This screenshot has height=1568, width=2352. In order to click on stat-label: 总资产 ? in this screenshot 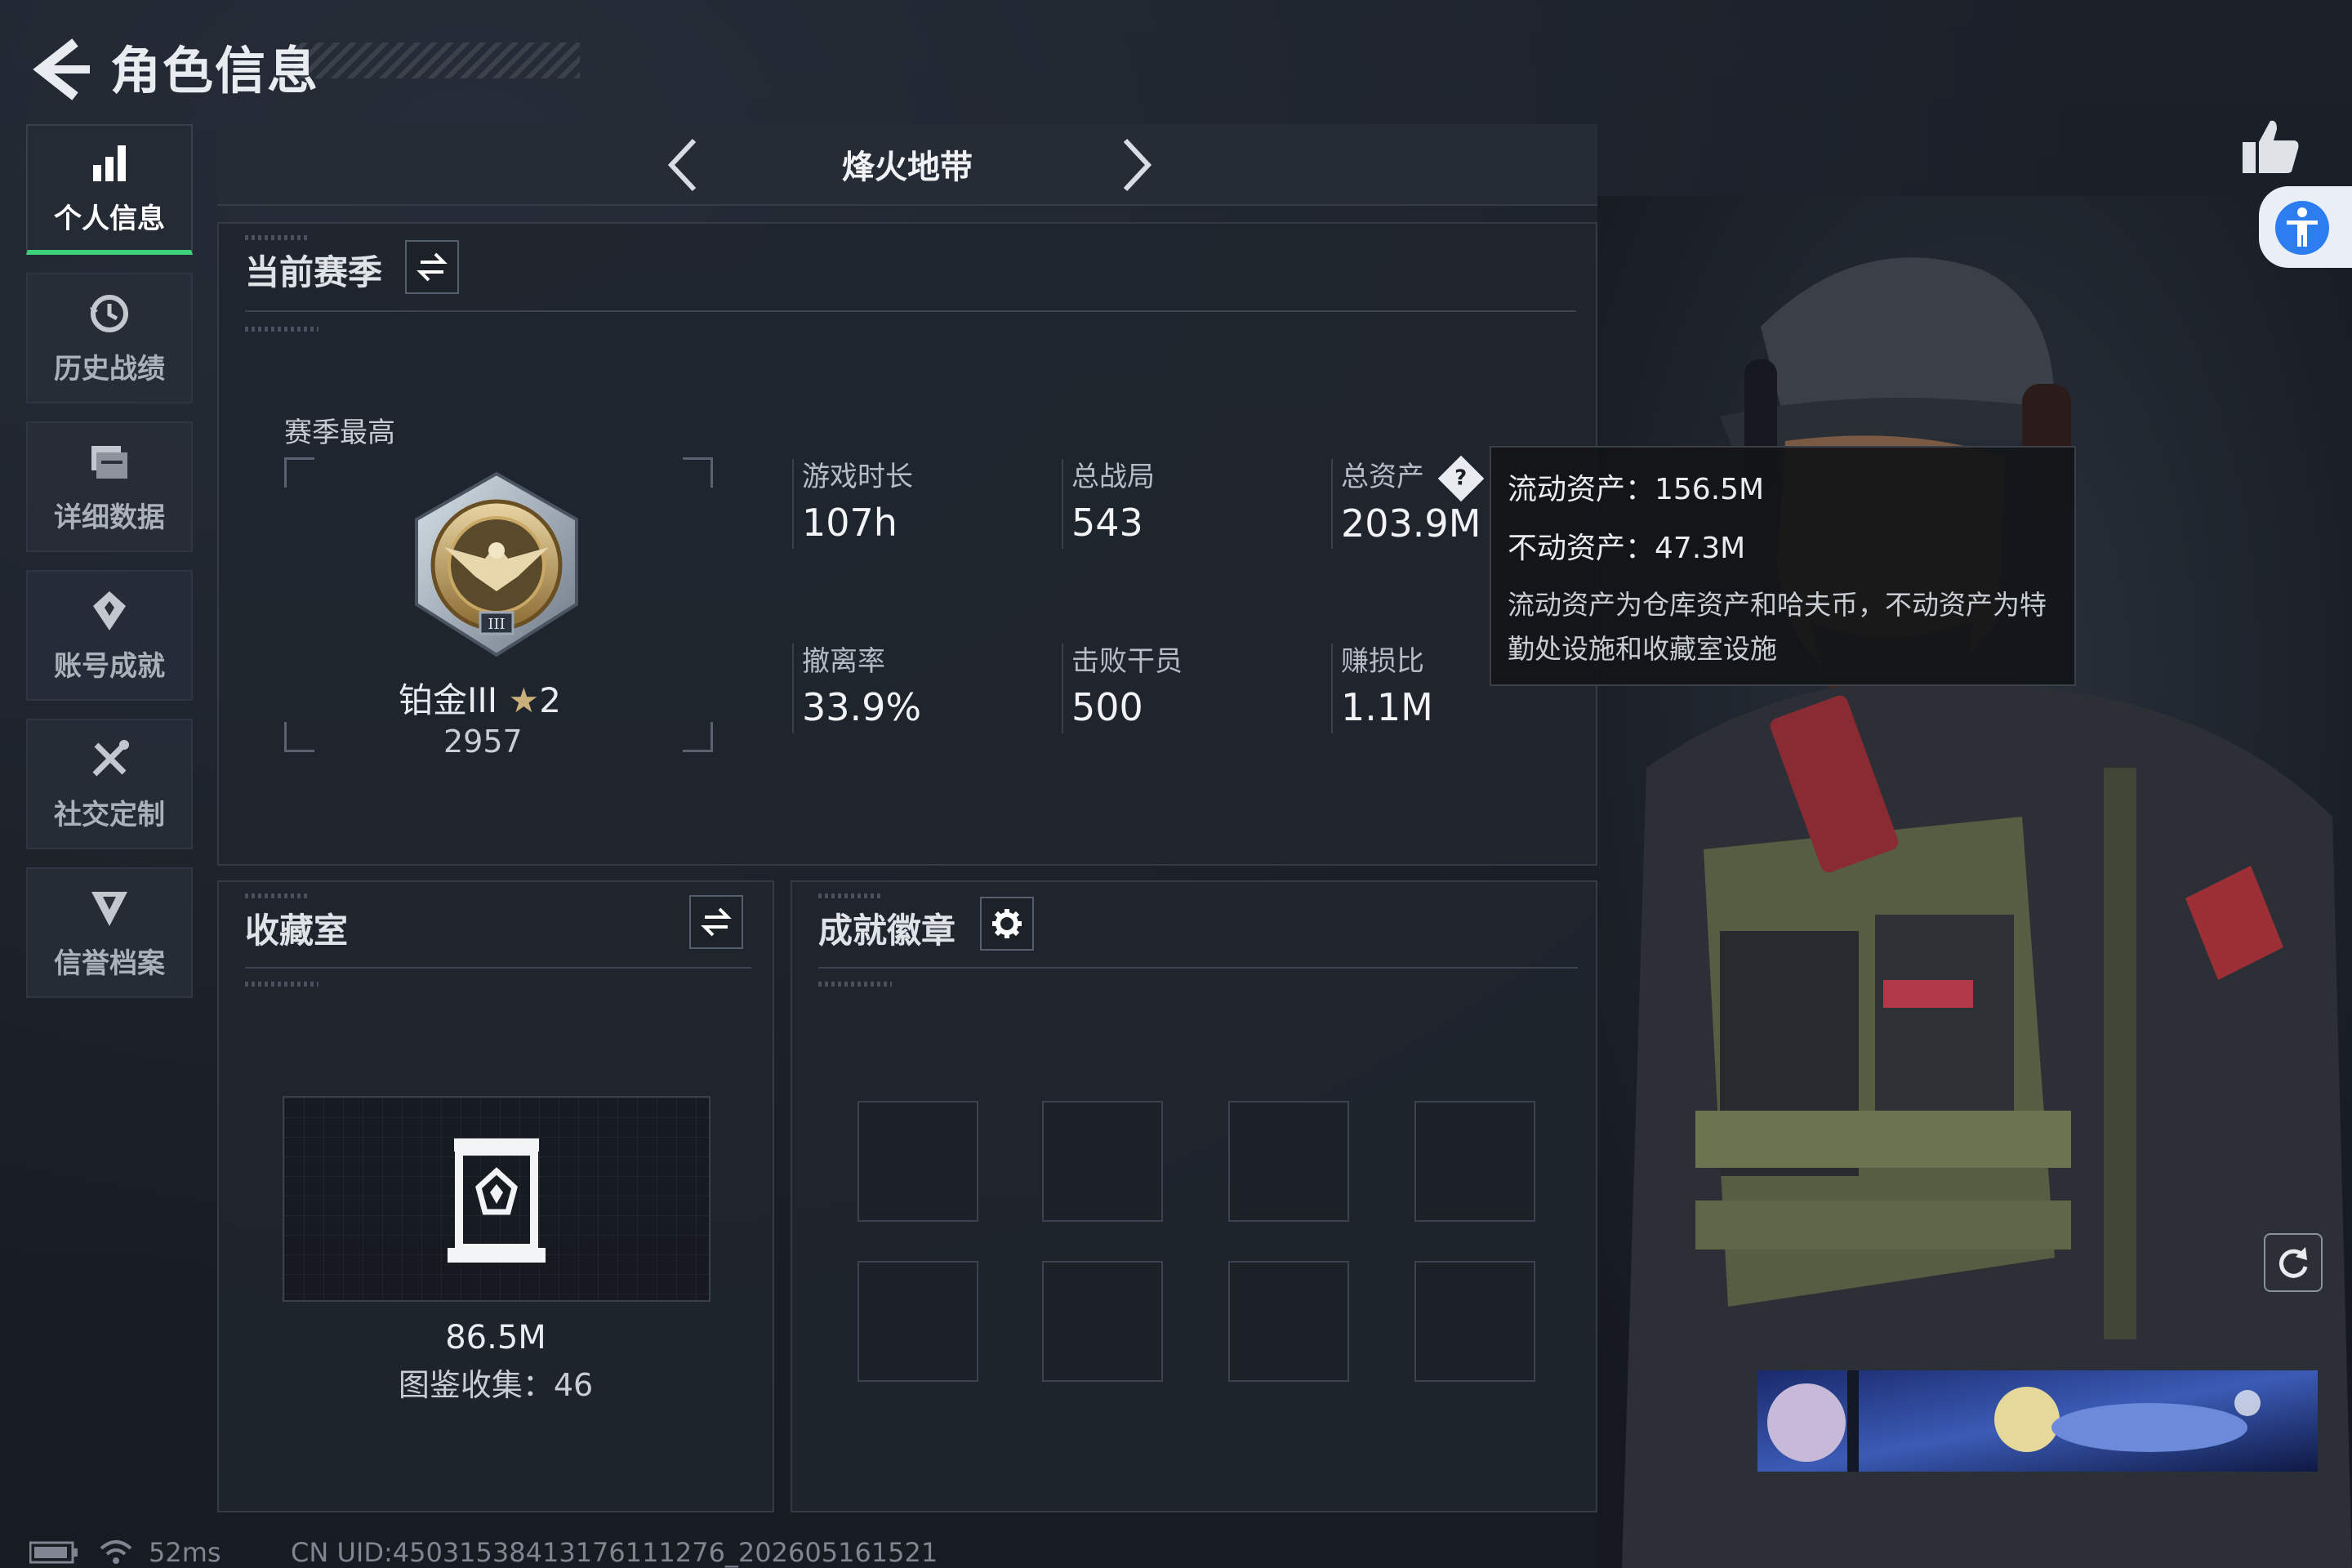, I will do `click(1413, 478)`.